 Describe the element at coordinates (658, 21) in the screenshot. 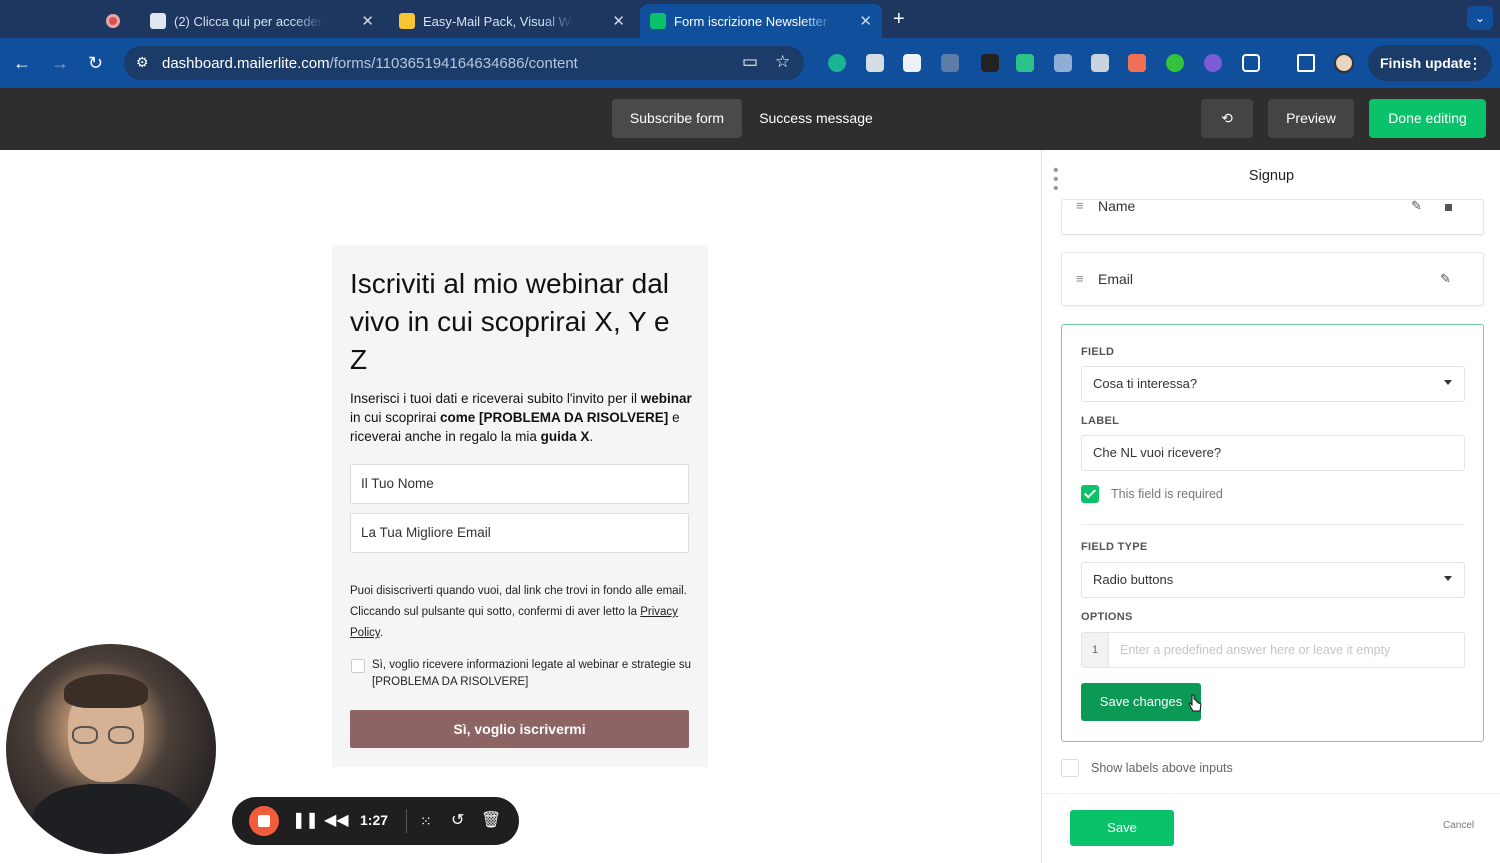

I see `mailerlite-icon` at that location.